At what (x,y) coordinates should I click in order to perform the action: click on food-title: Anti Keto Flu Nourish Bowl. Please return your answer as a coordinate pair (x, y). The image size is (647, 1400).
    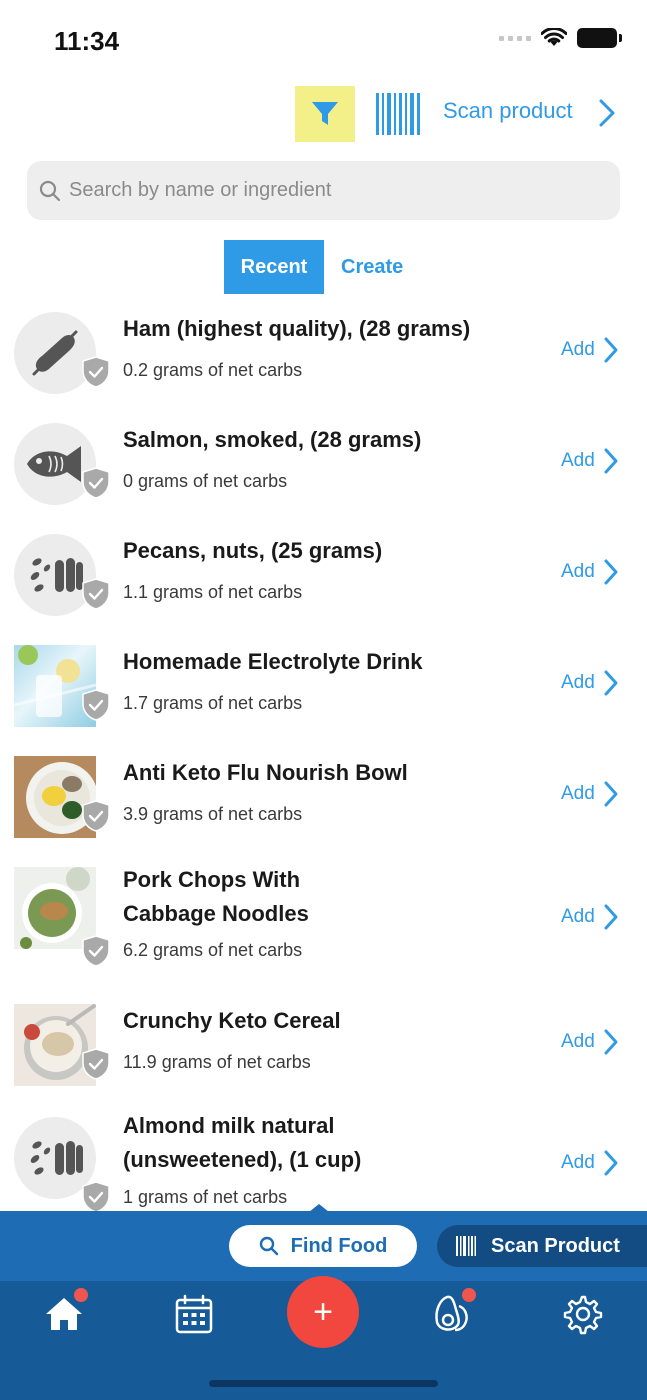
    Looking at the image, I should click on (265, 772).